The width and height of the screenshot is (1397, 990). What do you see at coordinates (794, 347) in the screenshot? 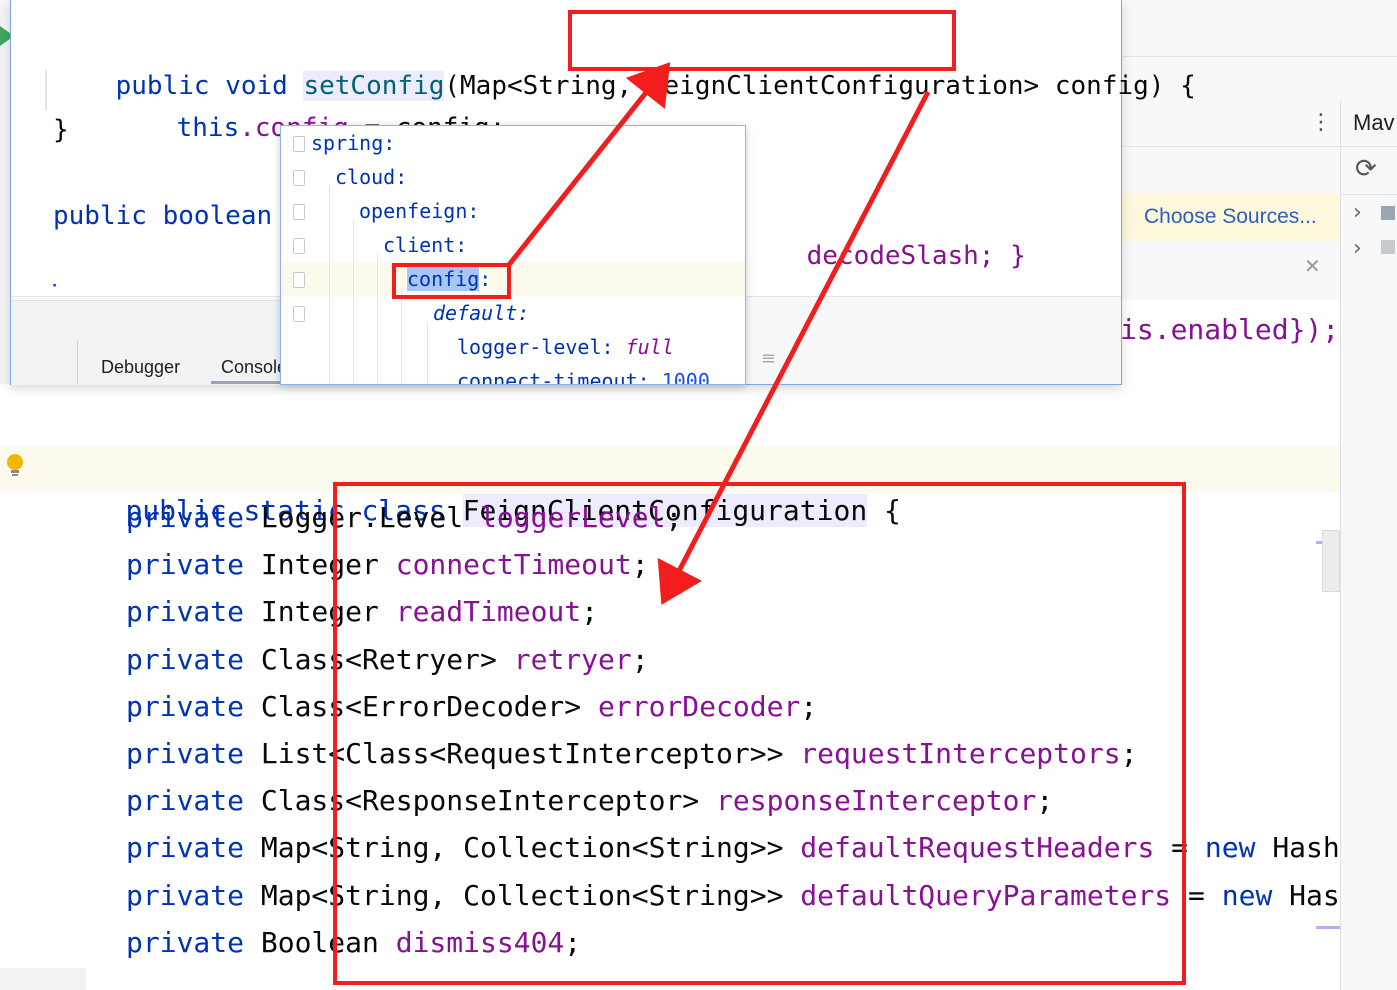
I see `arrow-type-to-fields` at bounding box center [794, 347].